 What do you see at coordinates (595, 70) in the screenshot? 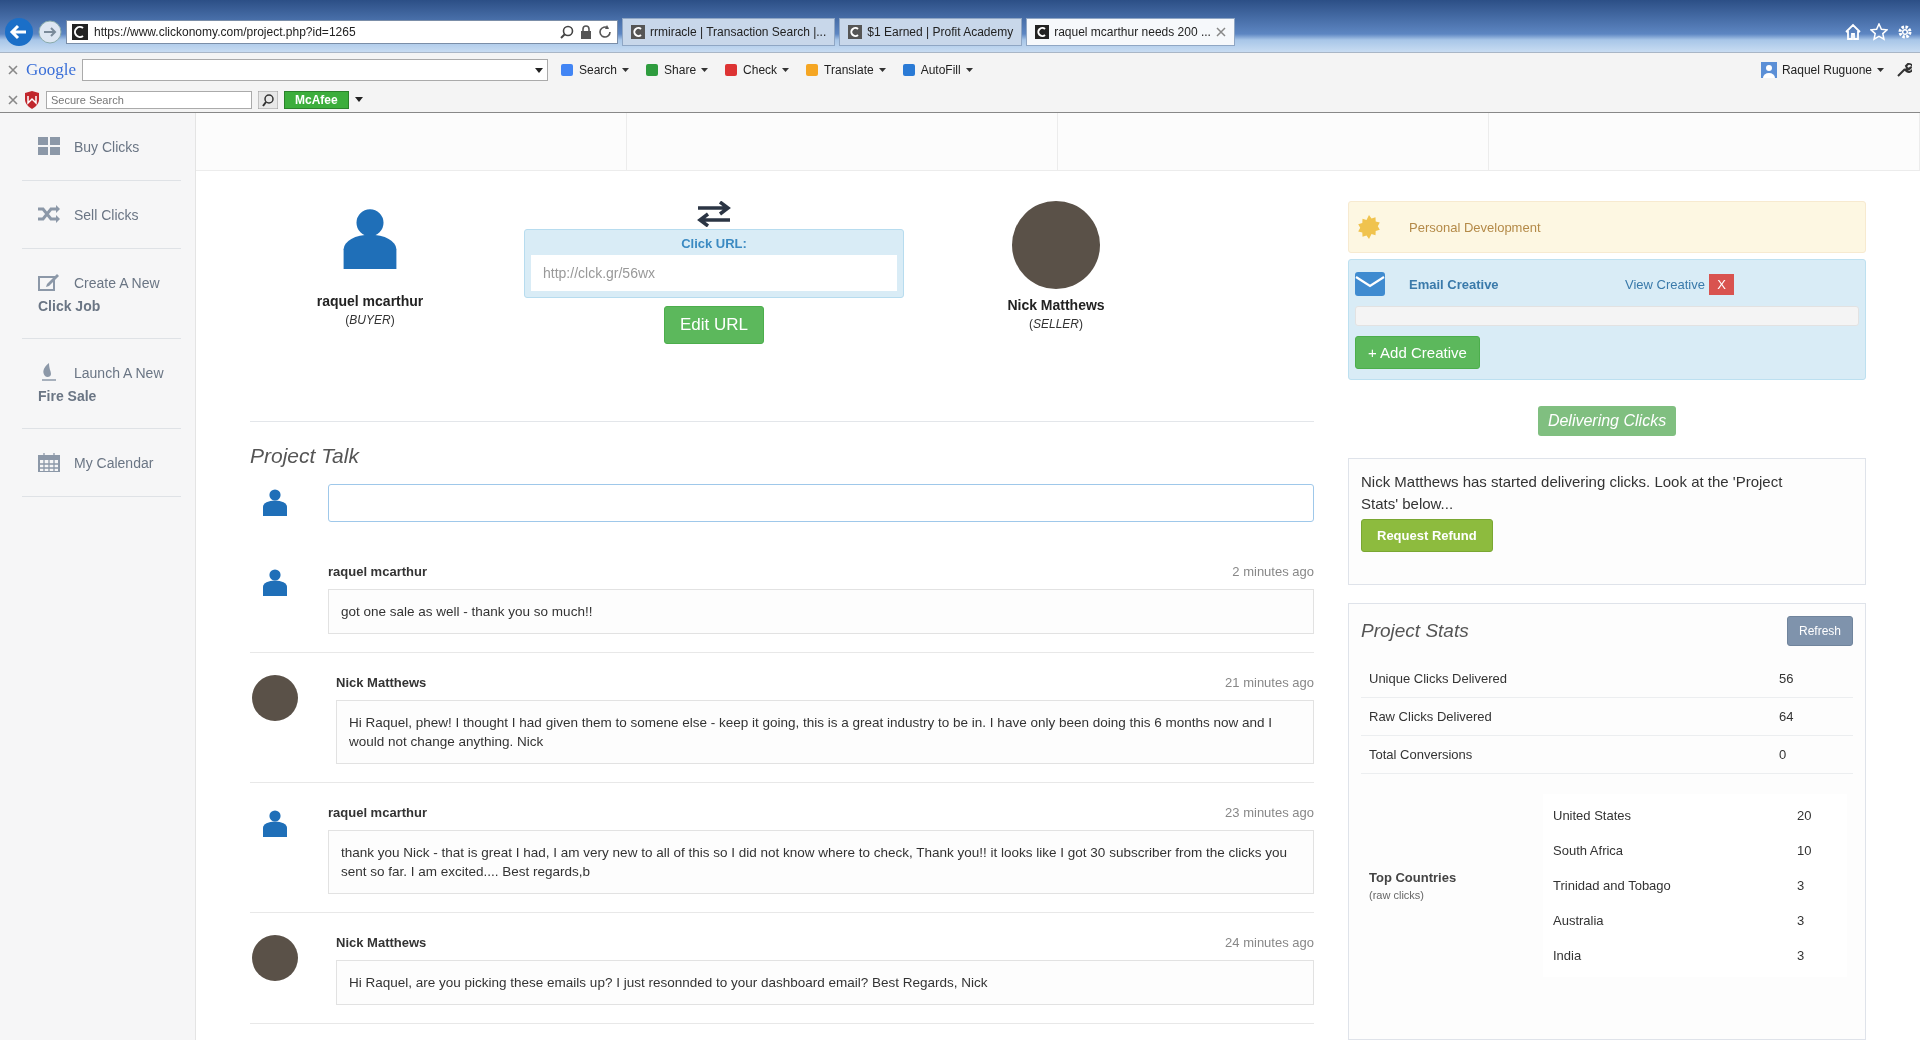
I see `toolbar-button: Search` at bounding box center [595, 70].